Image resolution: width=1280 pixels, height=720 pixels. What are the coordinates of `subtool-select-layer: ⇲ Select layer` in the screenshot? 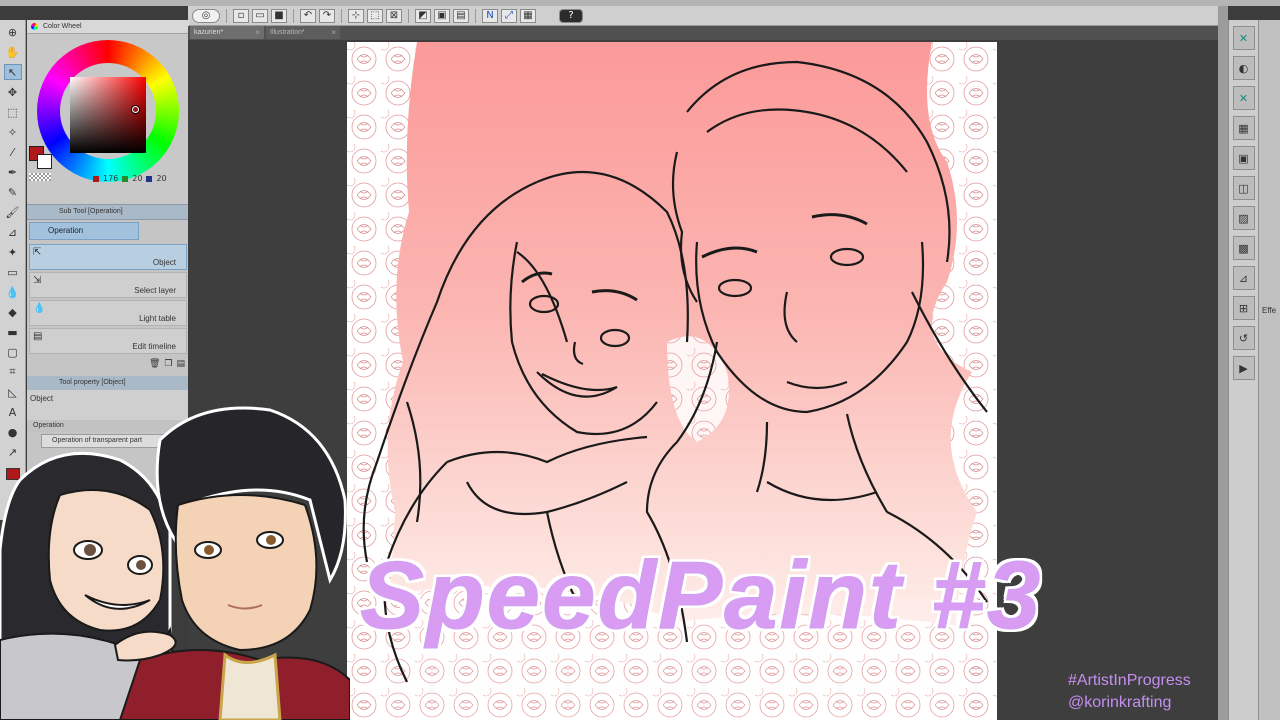 It's located at (108, 285).